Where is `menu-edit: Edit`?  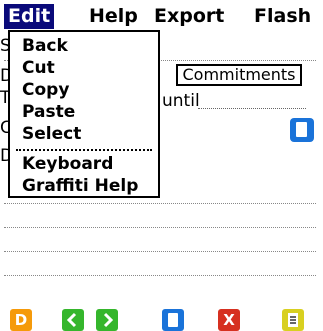
menu-edit: Edit is located at coordinates (29, 16).